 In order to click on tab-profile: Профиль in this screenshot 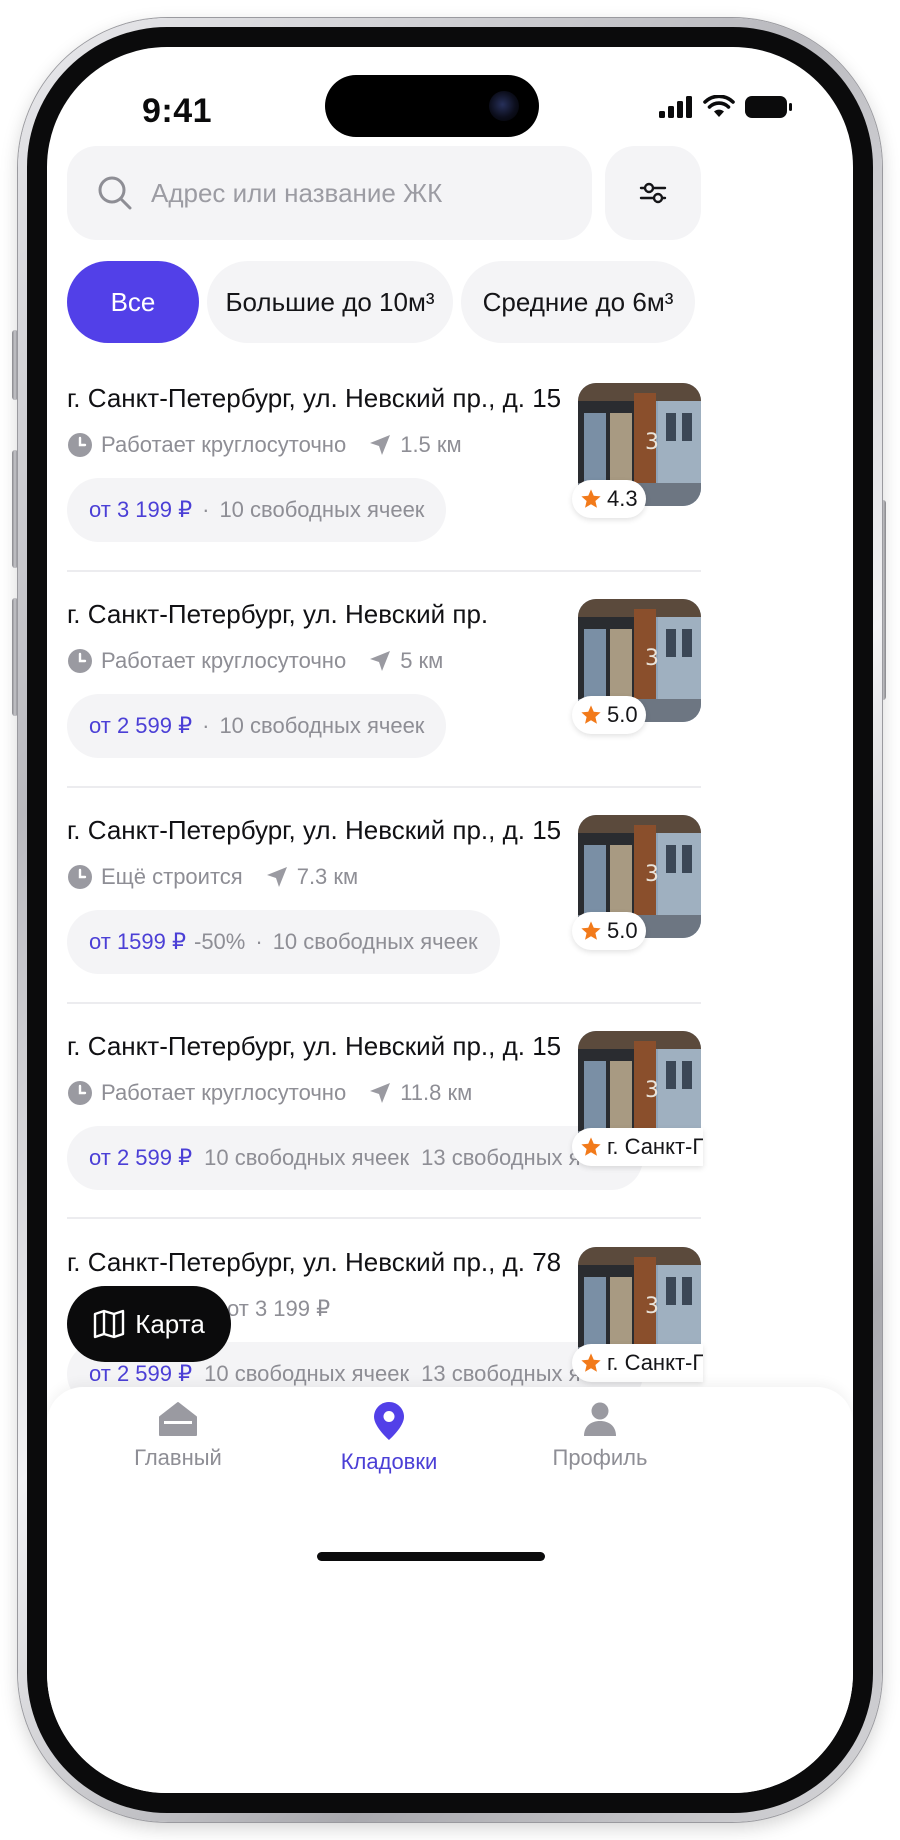, I will do `click(600, 1436)`.